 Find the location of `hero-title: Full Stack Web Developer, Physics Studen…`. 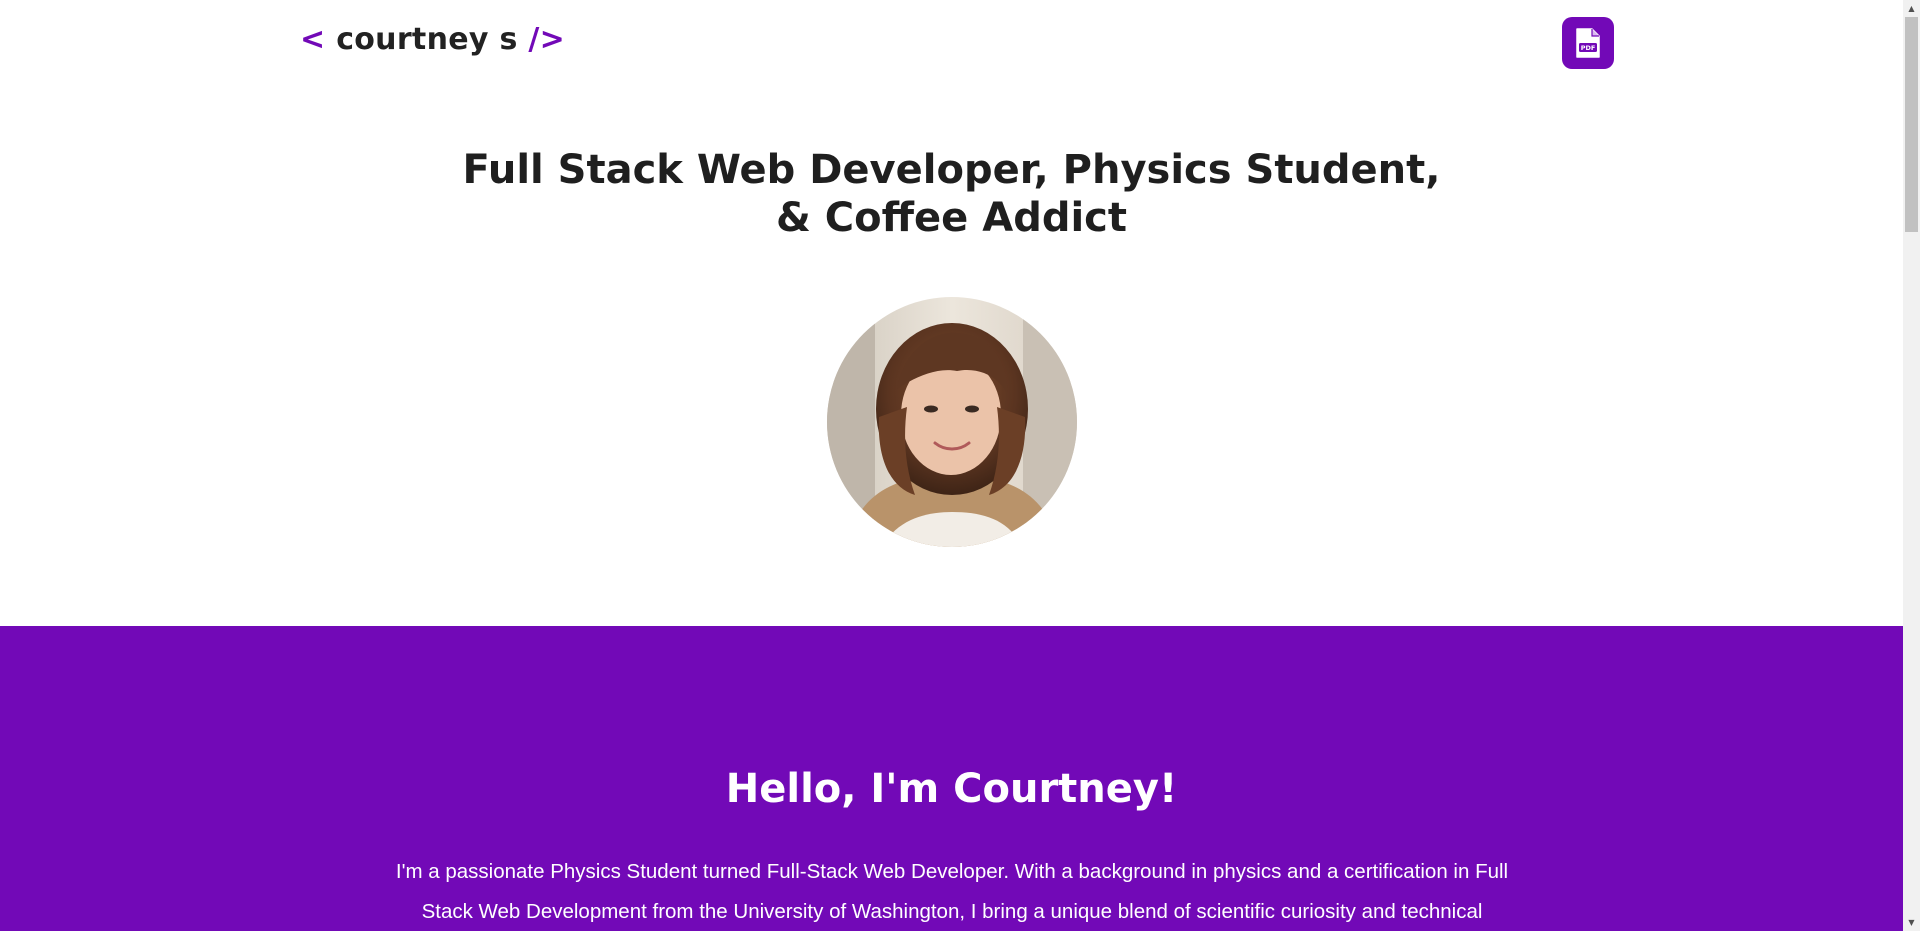

hero-title: Full Stack Web Developer, Physics Studen… is located at coordinates (951, 194).